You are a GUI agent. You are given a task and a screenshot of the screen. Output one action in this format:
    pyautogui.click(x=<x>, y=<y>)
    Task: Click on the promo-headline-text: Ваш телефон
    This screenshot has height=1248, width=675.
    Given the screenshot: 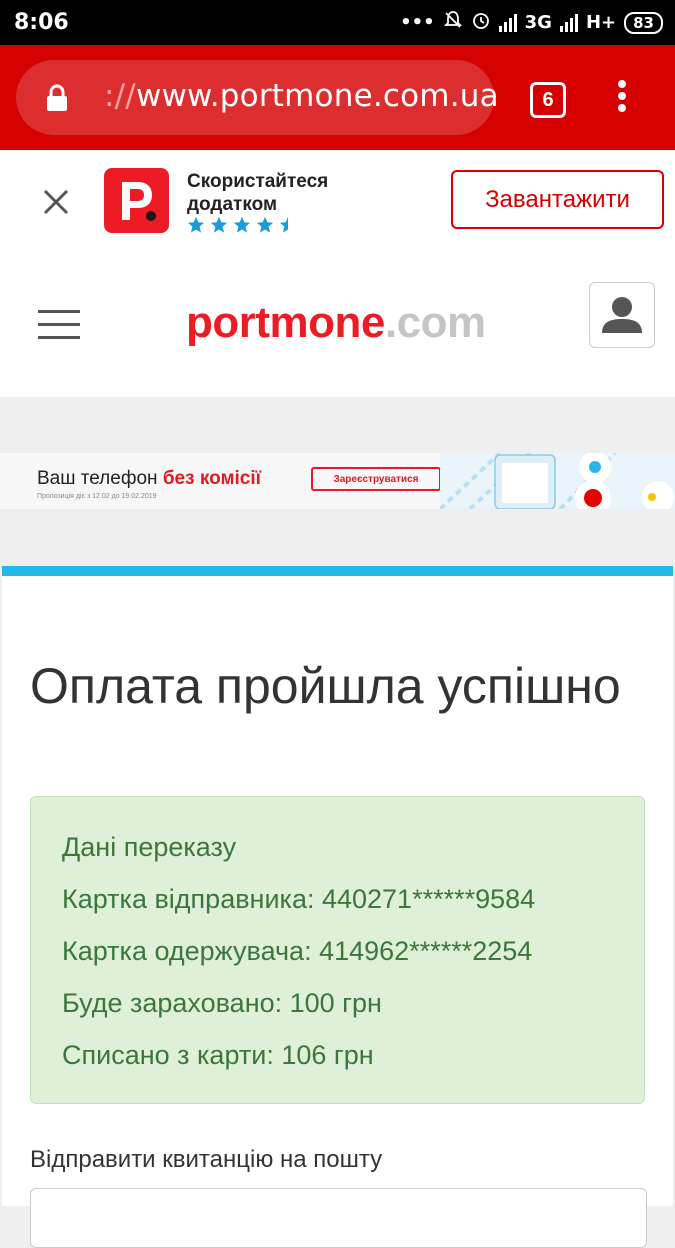 What is the action you would take?
    pyautogui.click(x=97, y=478)
    